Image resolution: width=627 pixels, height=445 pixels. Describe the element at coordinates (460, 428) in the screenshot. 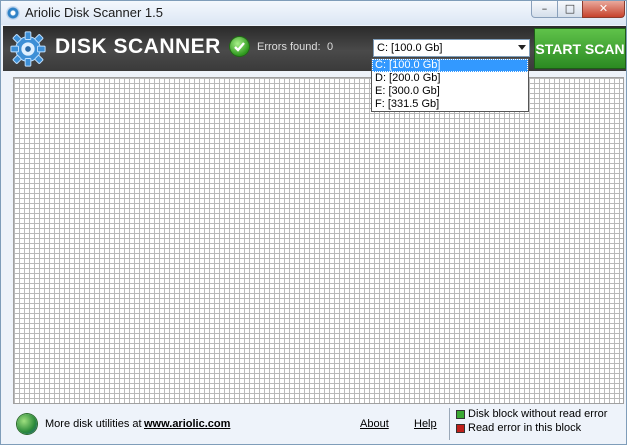

I see `error-block-icon` at that location.